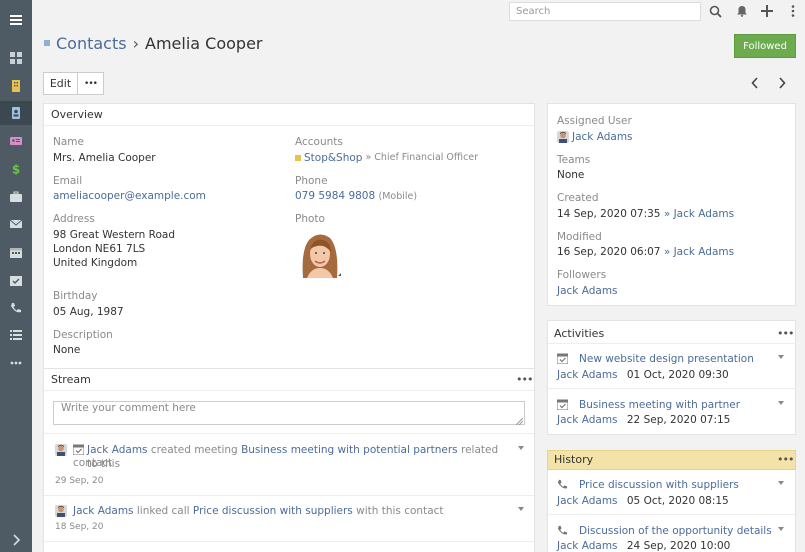 This screenshot has width=805, height=552. What do you see at coordinates (571, 175) in the screenshot?
I see `teams-value: None` at bounding box center [571, 175].